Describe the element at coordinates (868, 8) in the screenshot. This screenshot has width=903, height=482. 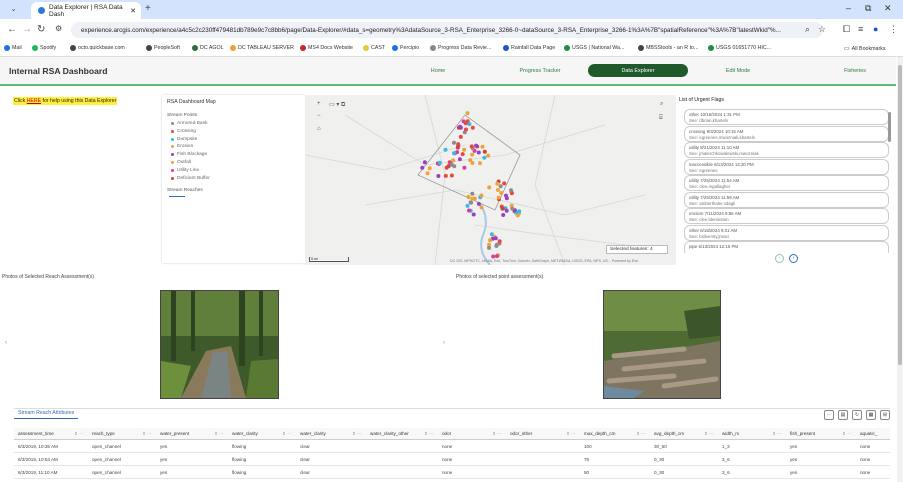
I see `maximize-icon: ⧉` at that location.